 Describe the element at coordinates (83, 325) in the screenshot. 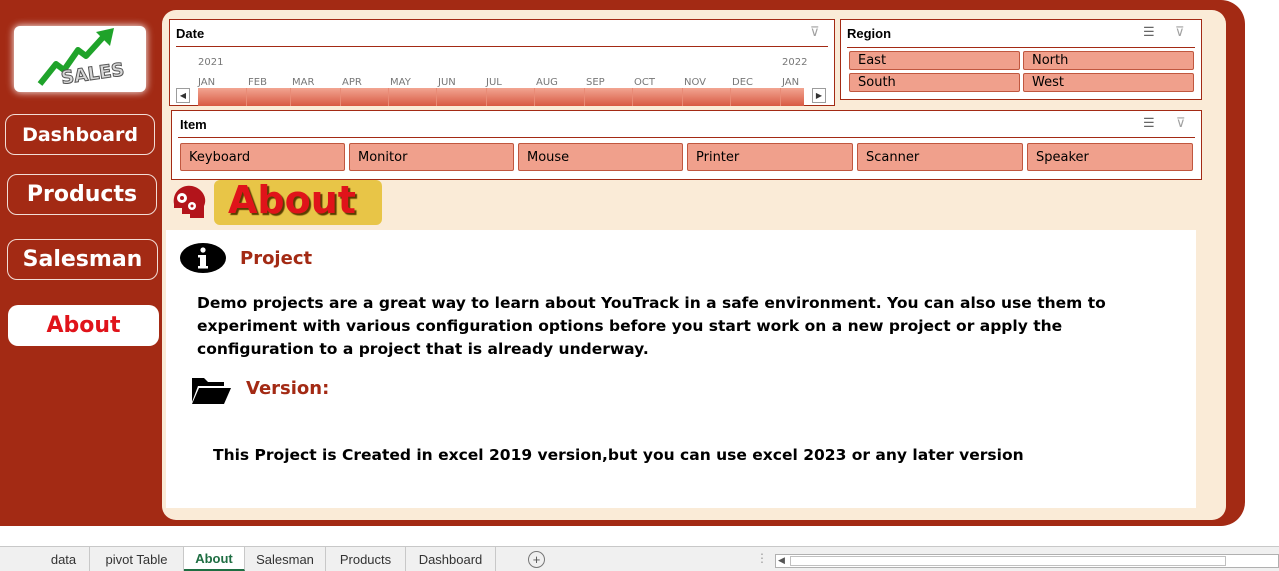

I see `nav-about-button: About` at that location.